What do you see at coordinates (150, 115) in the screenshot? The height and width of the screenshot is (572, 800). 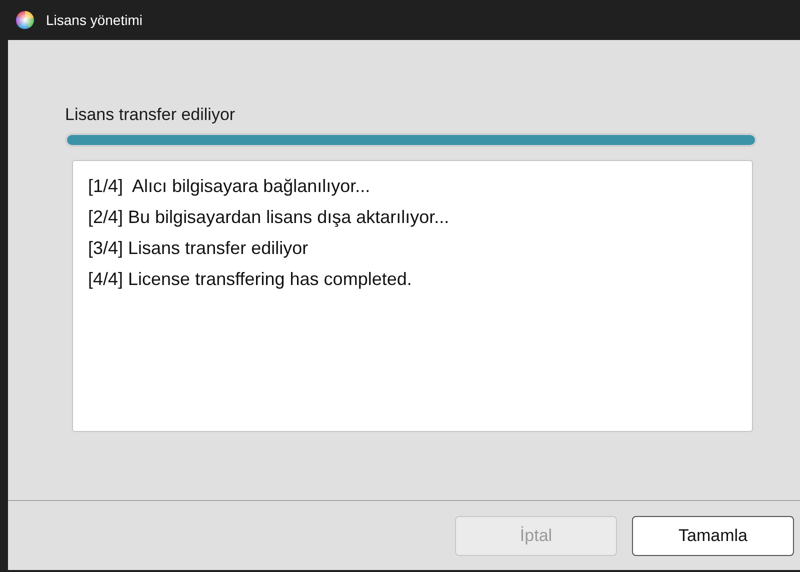 I see `progress-label: Lisans transfer ediliyor` at bounding box center [150, 115].